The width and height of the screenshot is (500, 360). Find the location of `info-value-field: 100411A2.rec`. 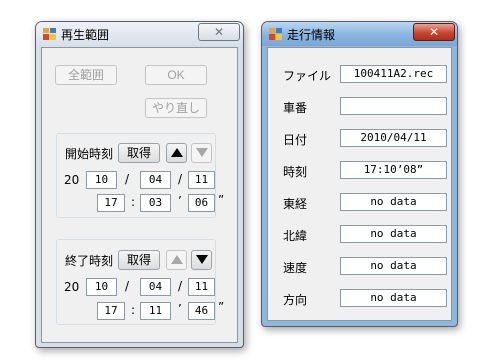

info-value-field: 100411A2.rec is located at coordinates (393, 74).